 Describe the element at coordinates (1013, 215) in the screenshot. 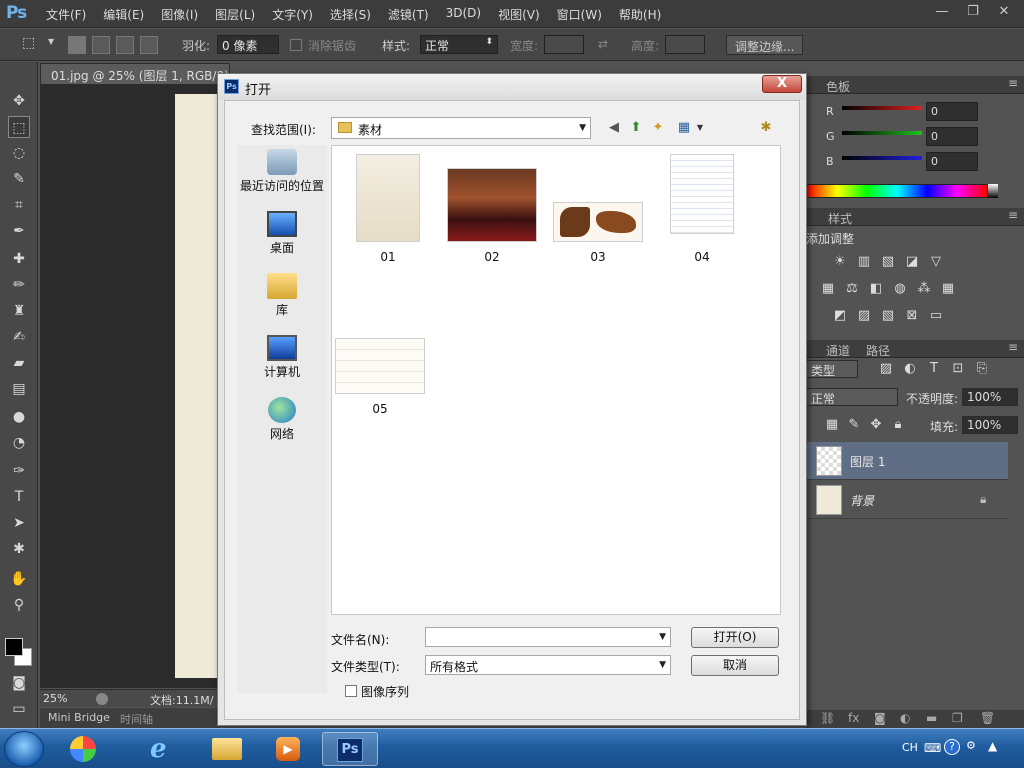

I see `adjust-panel-menu-icon: ≡` at that location.